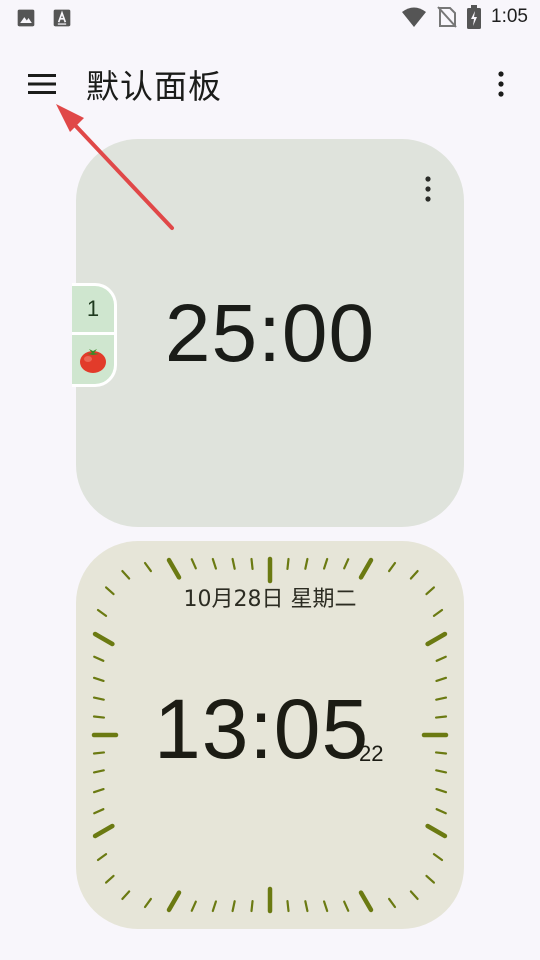 The width and height of the screenshot is (540, 960). I want to click on status-time: 1:05, so click(509, 16).